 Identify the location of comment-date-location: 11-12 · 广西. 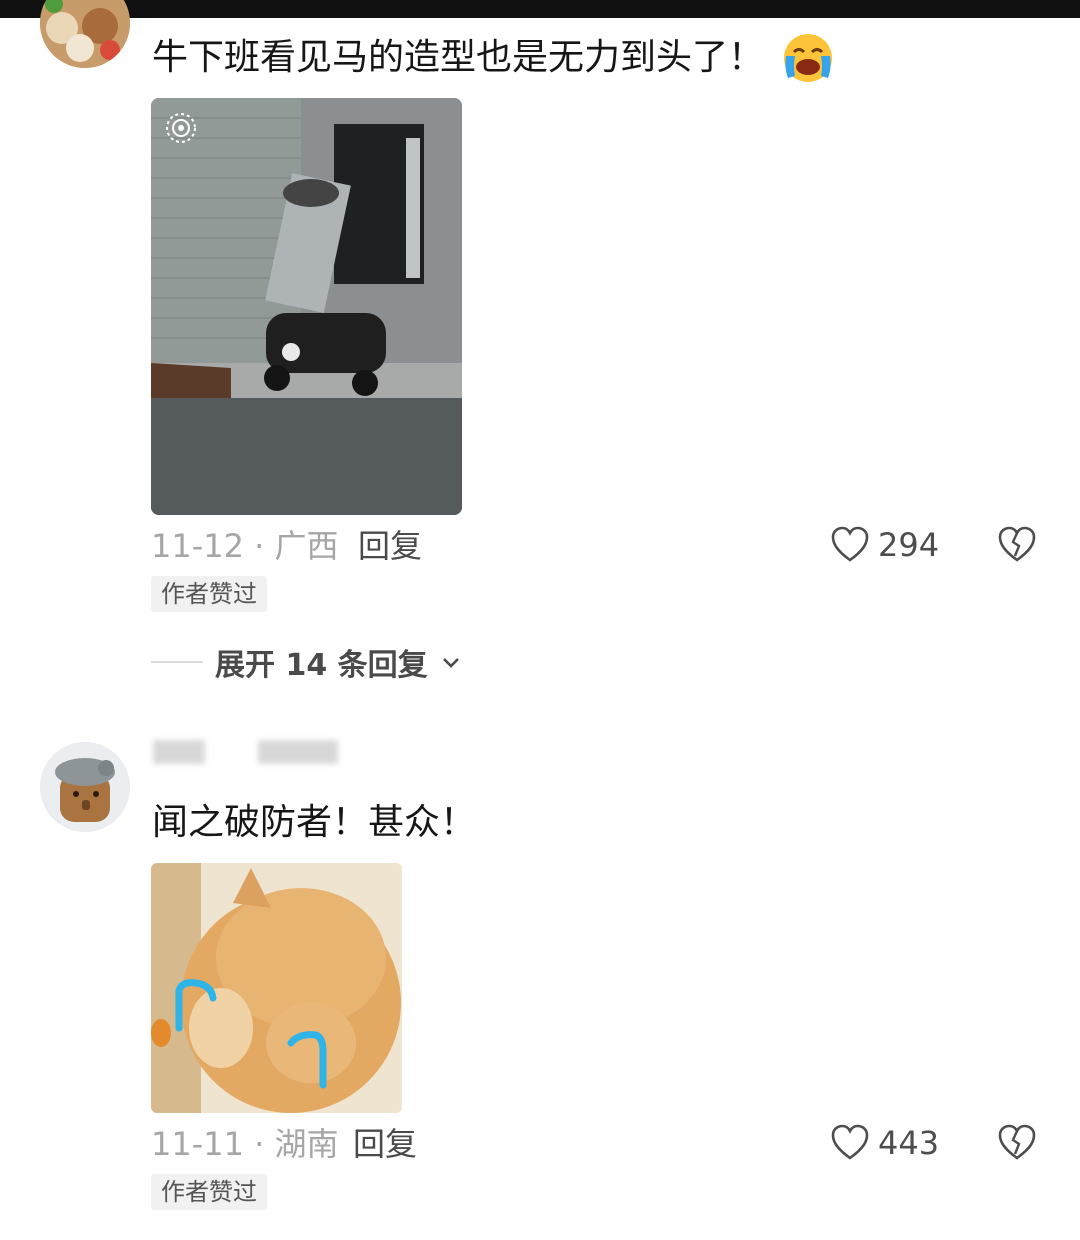
(245, 546).